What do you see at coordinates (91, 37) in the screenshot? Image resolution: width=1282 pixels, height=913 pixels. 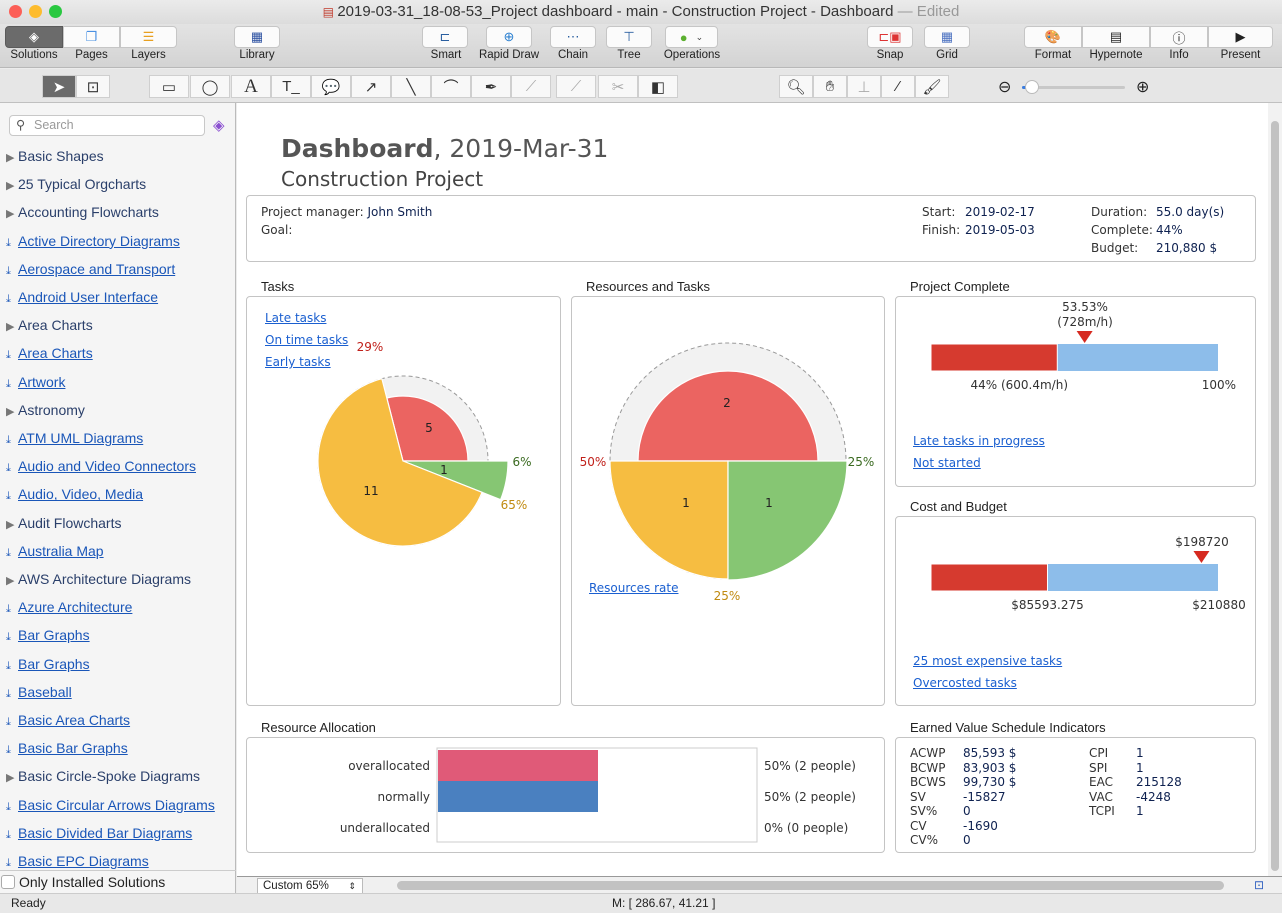 I see `pages-button: ❐` at bounding box center [91, 37].